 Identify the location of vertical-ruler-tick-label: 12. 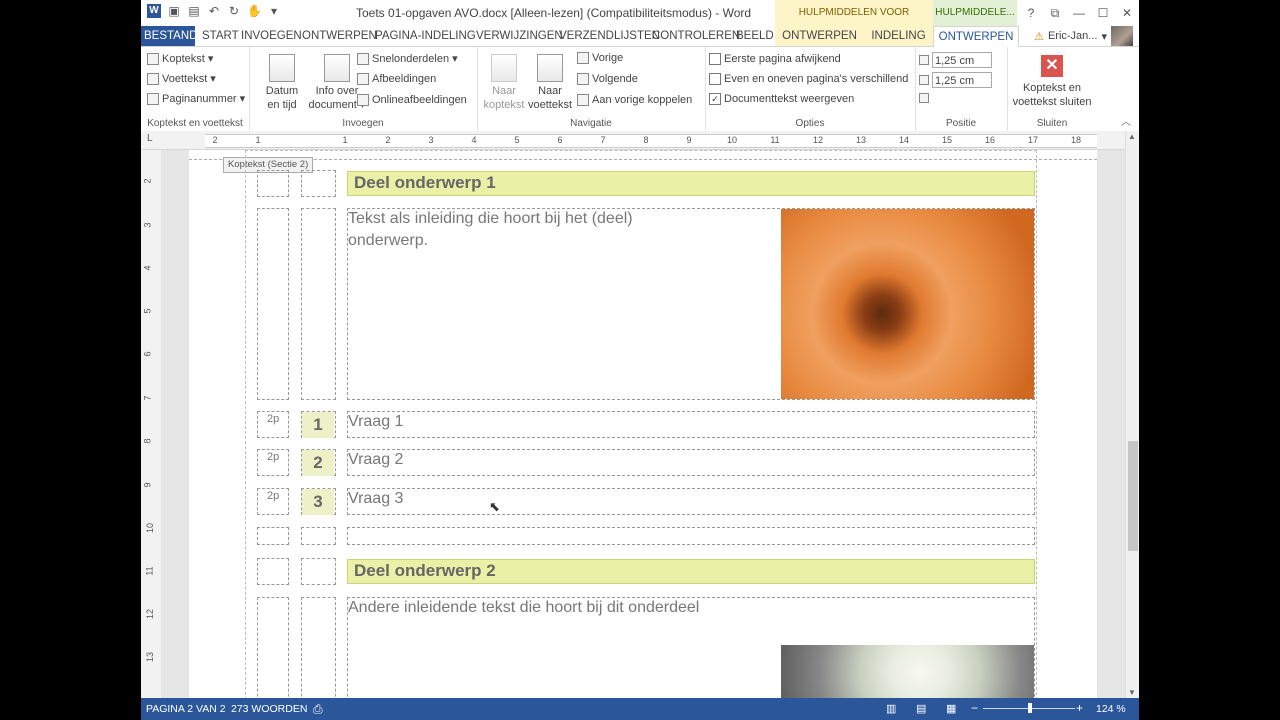
(150, 614).